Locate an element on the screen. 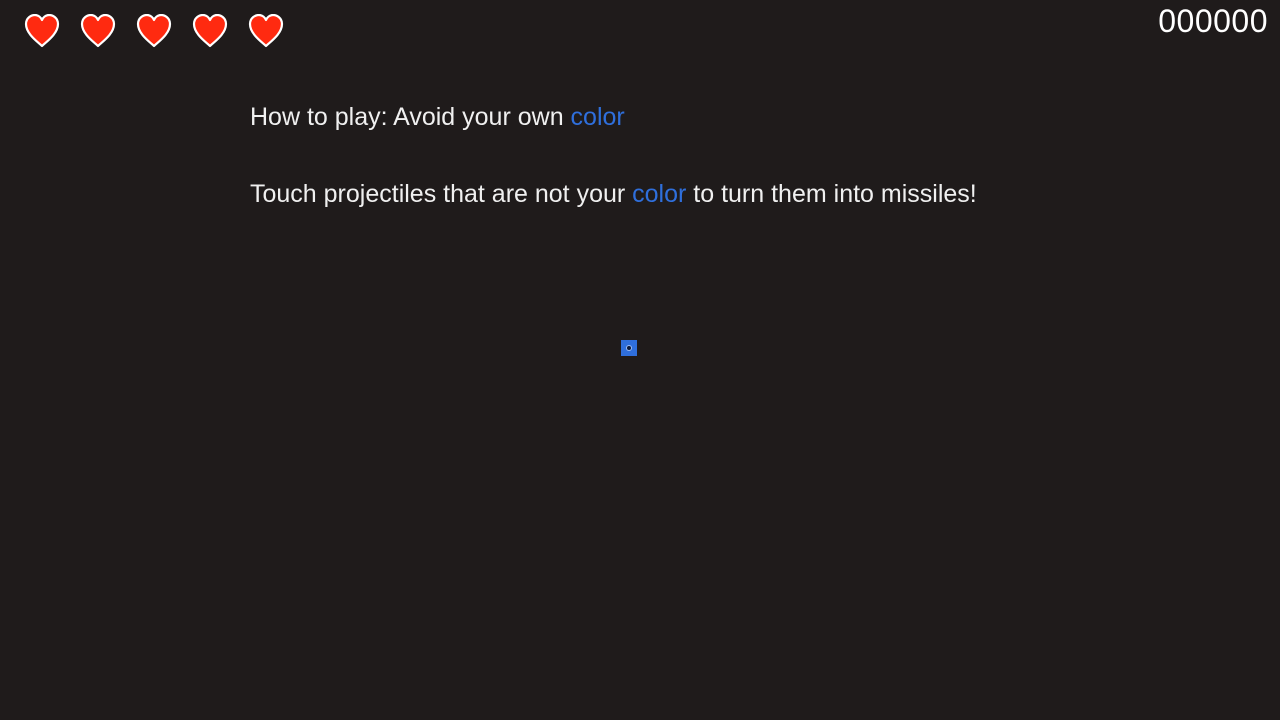 This screenshot has width=1280, height=720. lives-display is located at coordinates (154, 32).